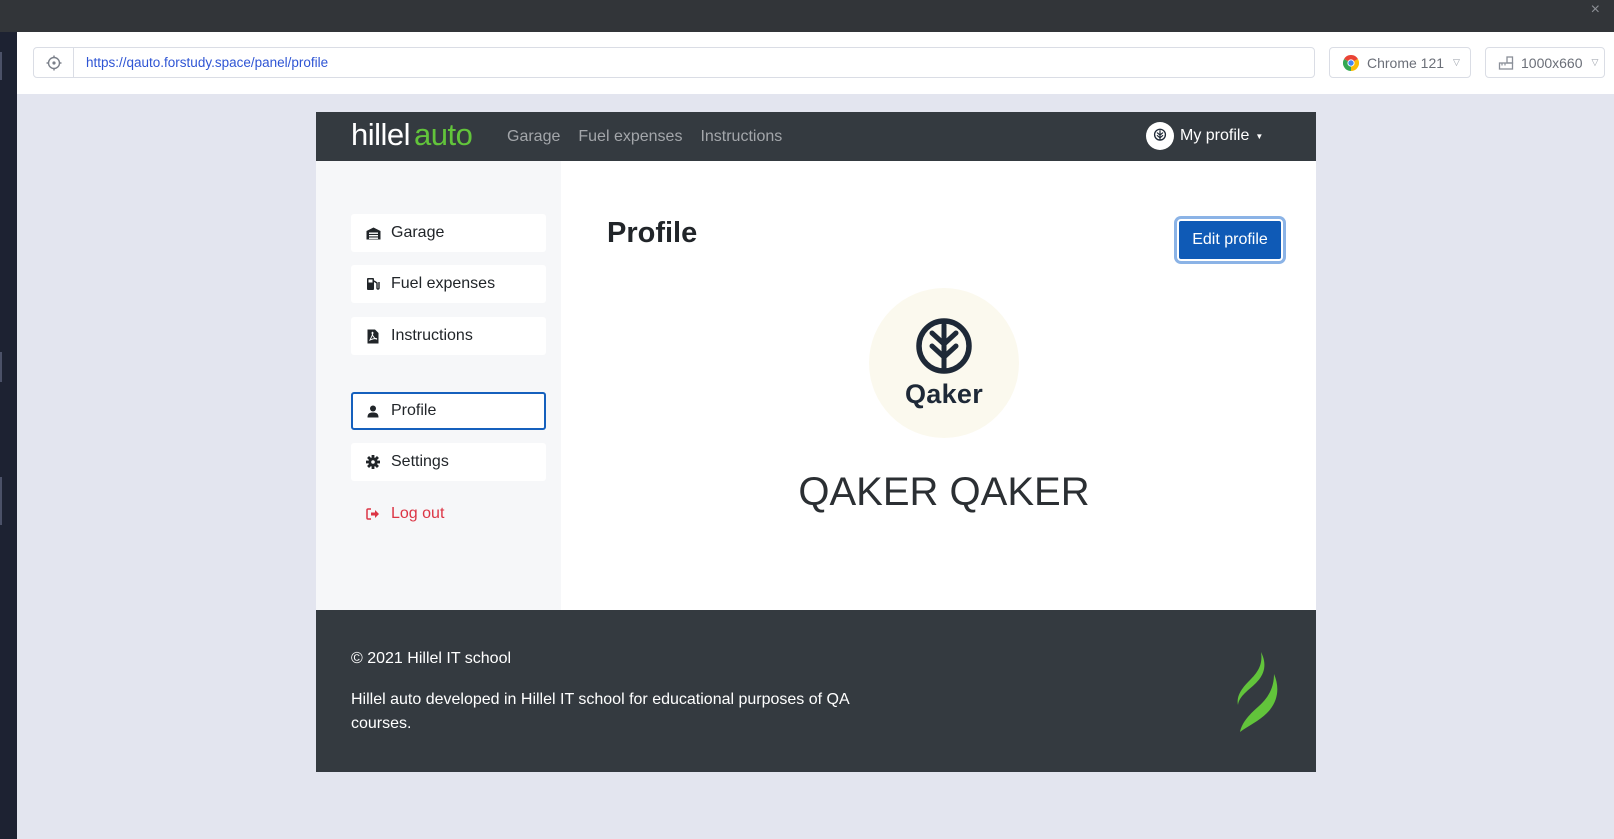 The image size is (1614, 839). Describe the element at coordinates (1552, 62) in the screenshot. I see `viewport-label: 1000x660` at that location.